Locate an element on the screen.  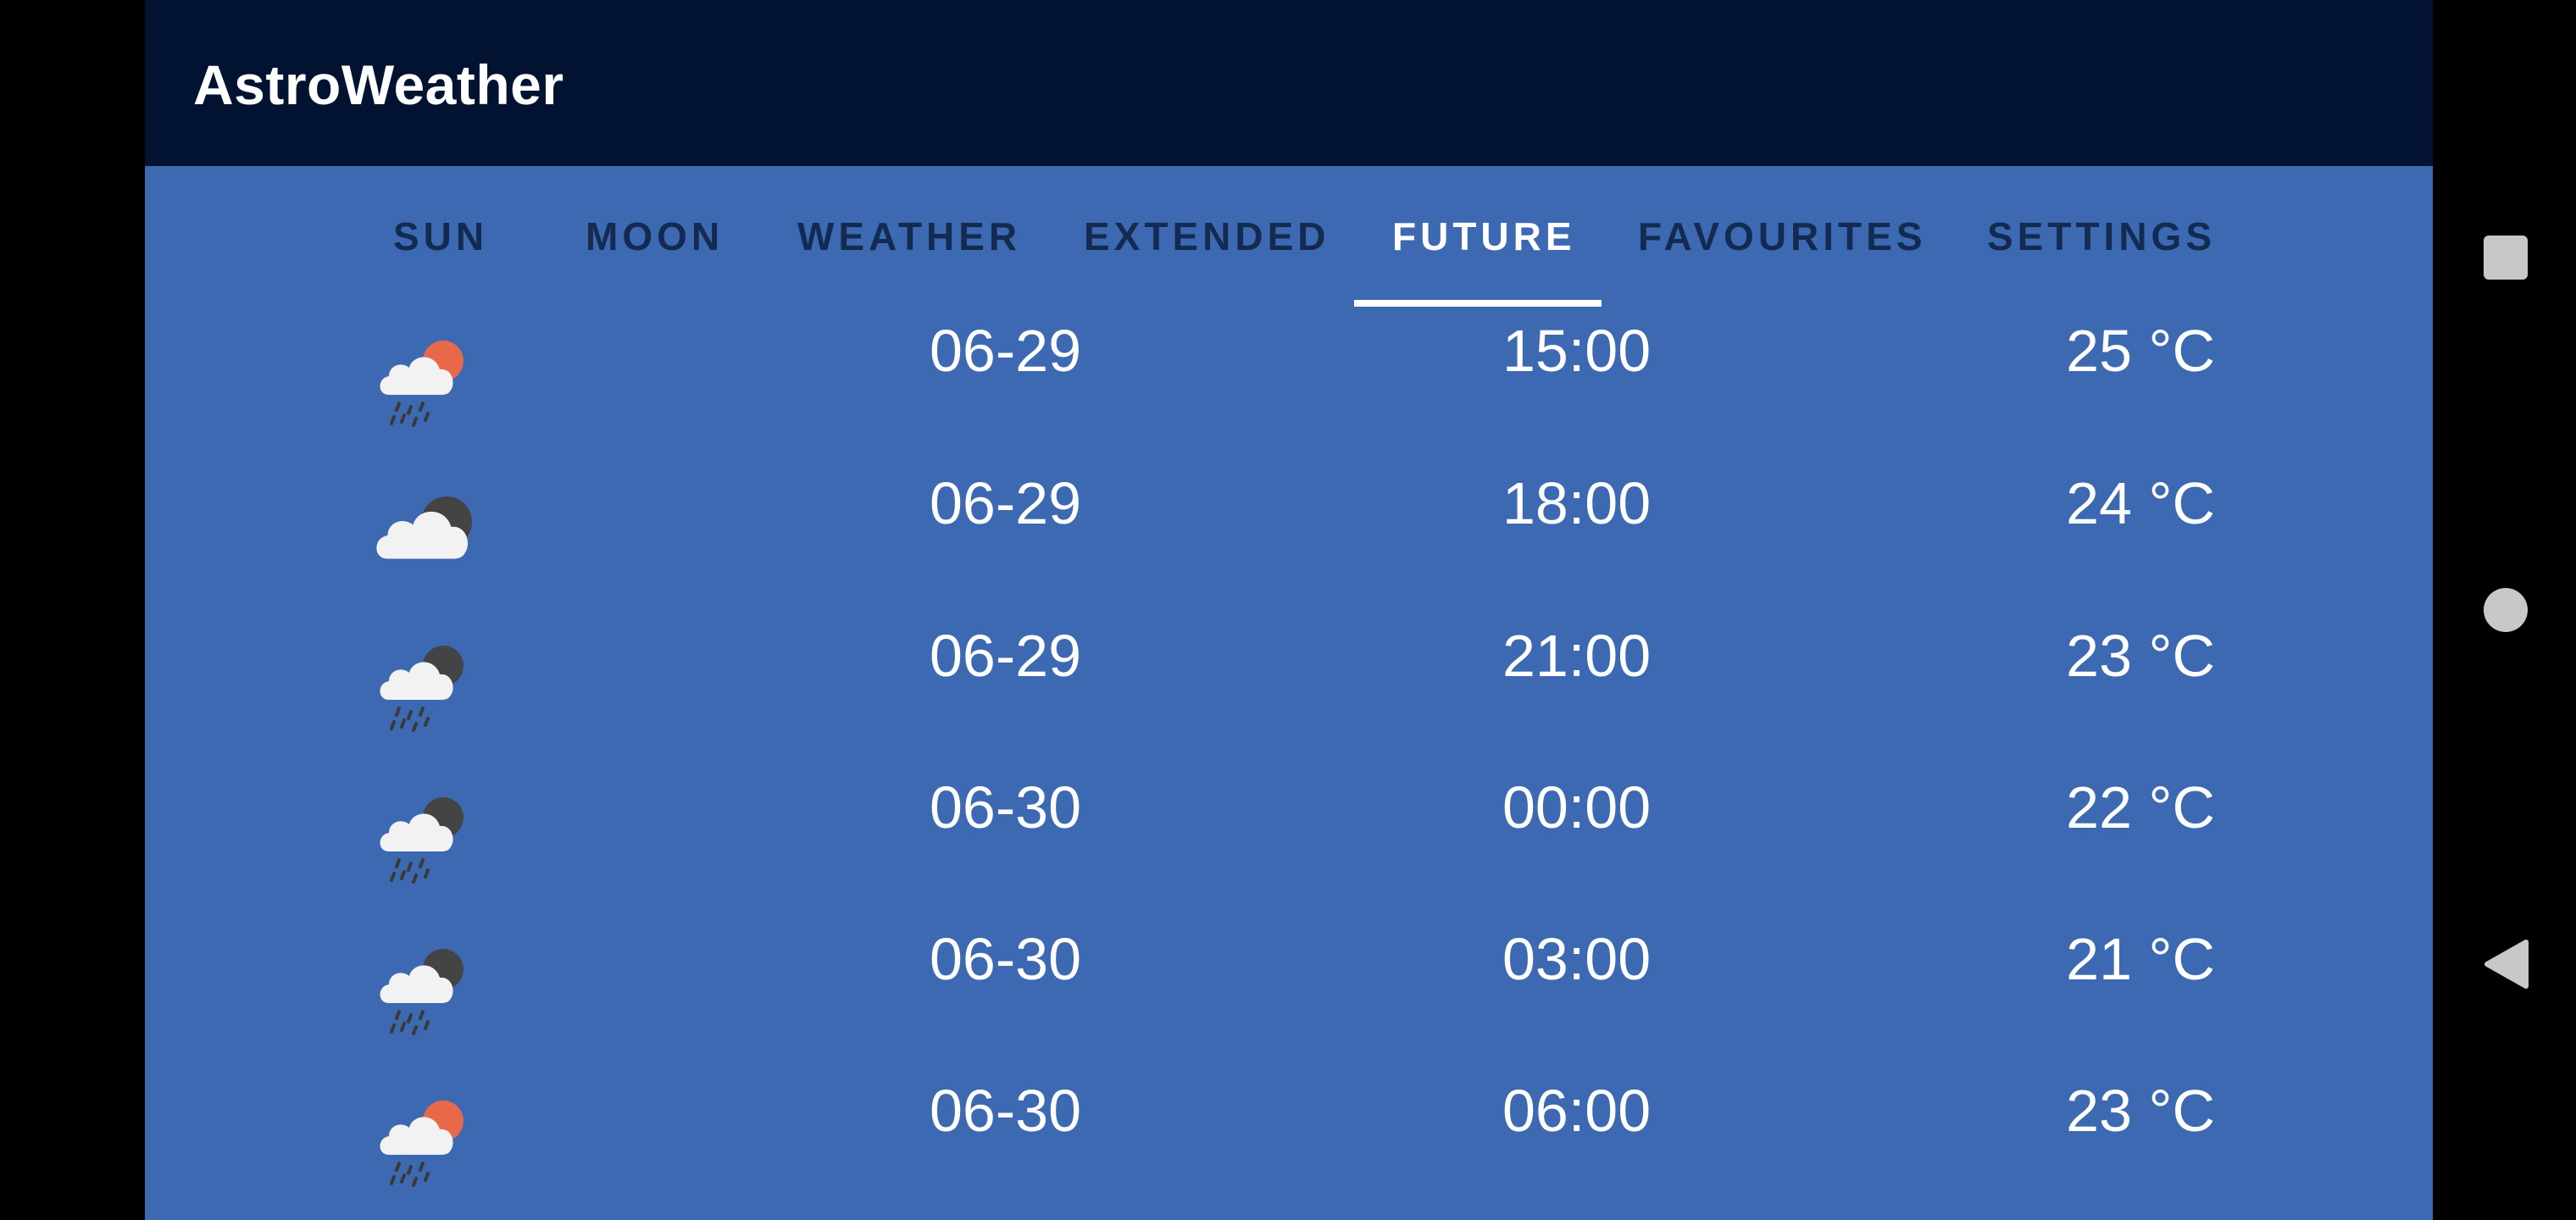
tab-moon: MOON is located at coordinates (655, 236).